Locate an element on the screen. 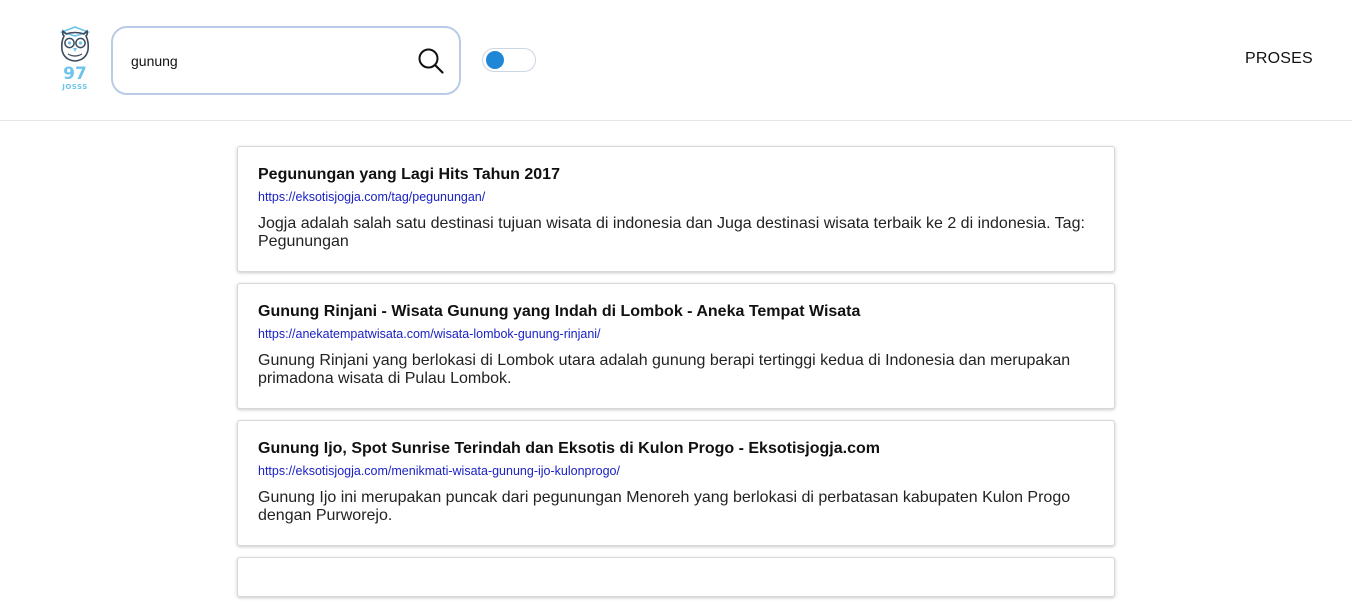 The image size is (1352, 608). result-title: Pegunungan yang Lagi Hits Tahun 2017 is located at coordinates (676, 175).